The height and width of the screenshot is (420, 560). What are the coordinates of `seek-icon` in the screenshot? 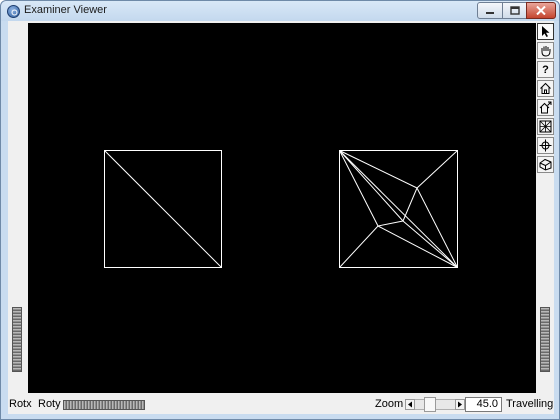 It's located at (545, 145).